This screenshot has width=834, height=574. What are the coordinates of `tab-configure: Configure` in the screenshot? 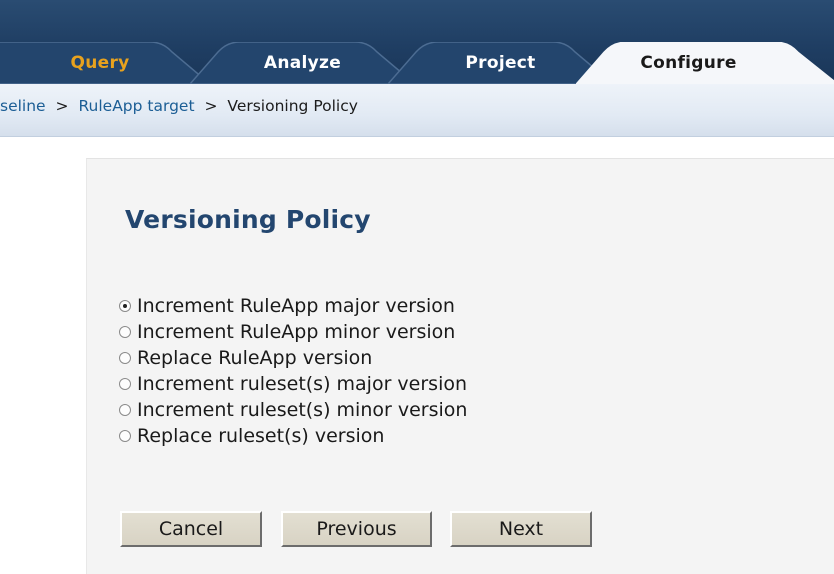 It's located at (705, 63).